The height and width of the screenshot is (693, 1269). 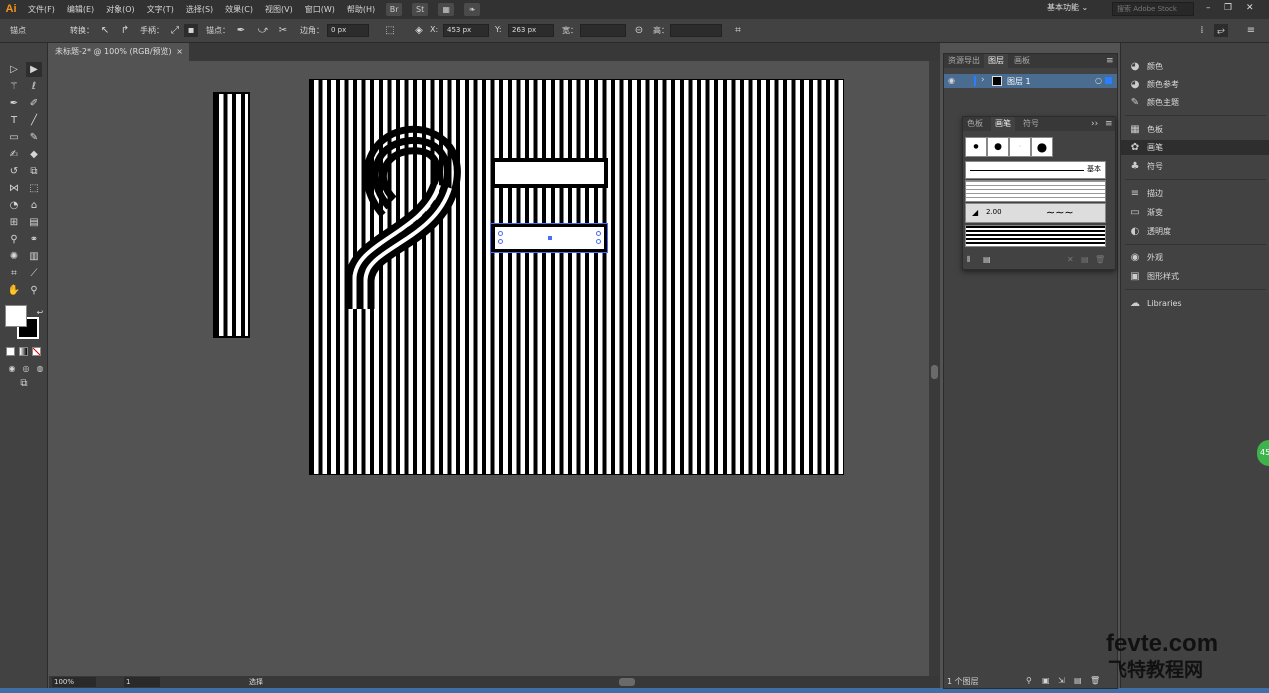 What do you see at coordinates (1094, 124) in the screenshot?
I see `collapse-icon: ››` at bounding box center [1094, 124].